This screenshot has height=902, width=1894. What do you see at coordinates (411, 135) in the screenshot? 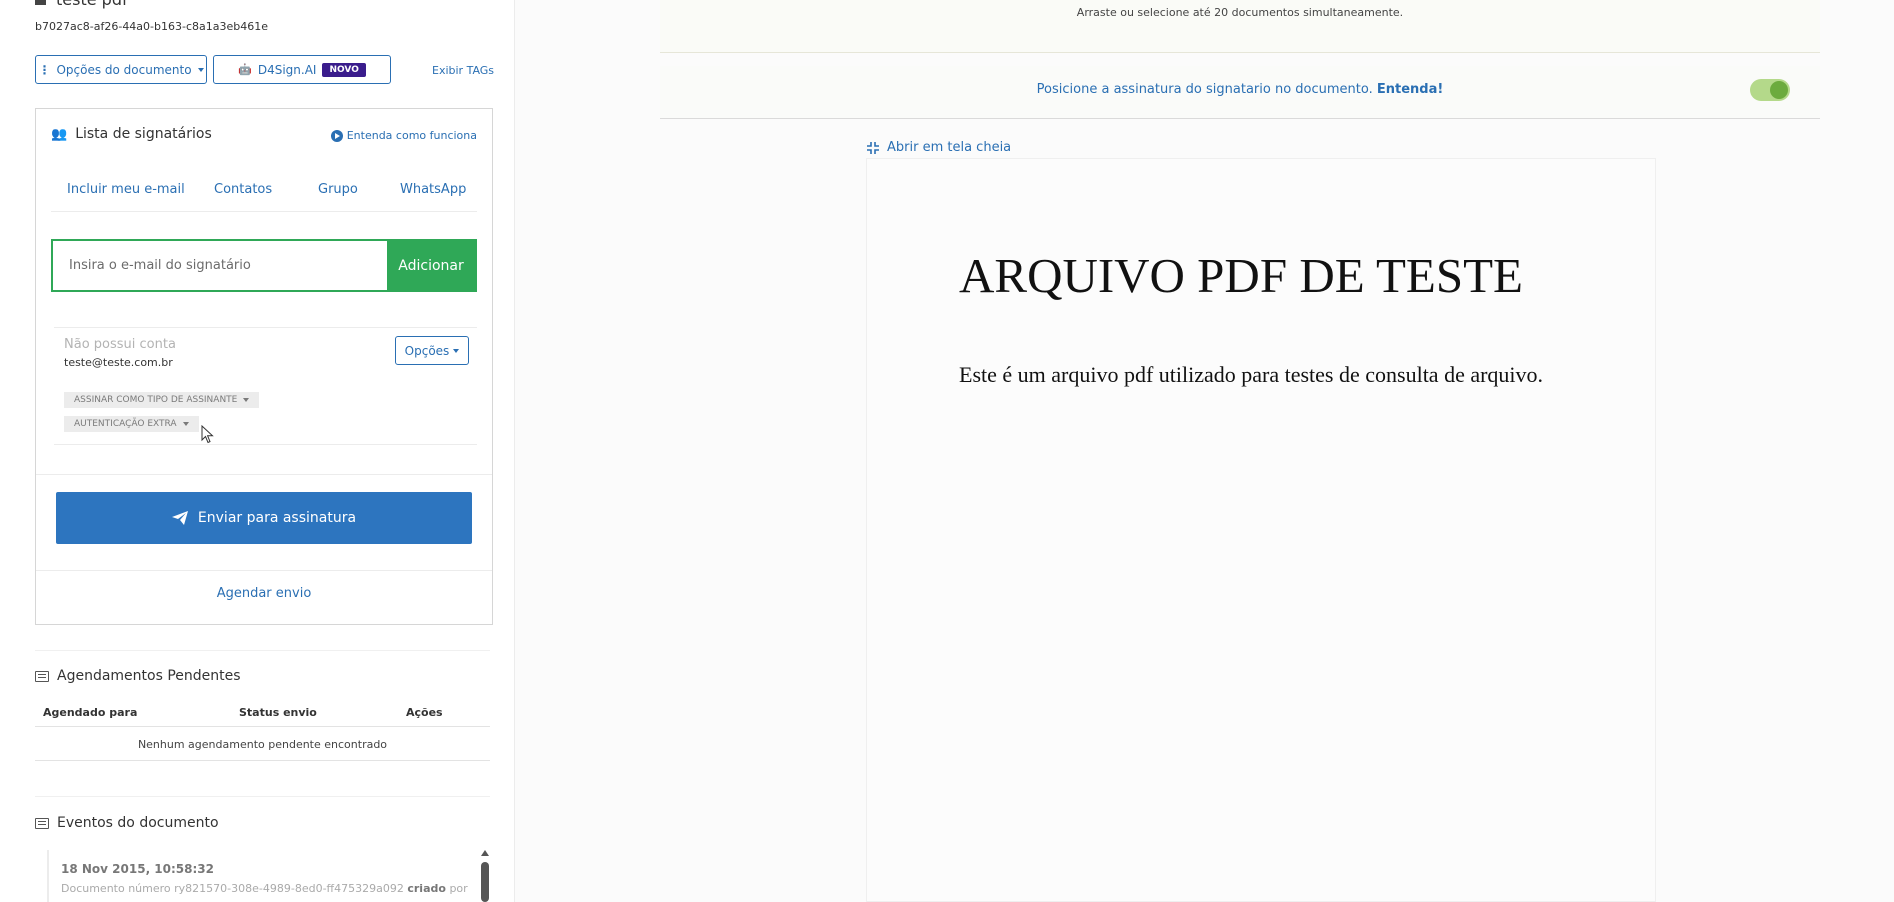
I see `how-it-works-label: Entenda como funciona` at bounding box center [411, 135].